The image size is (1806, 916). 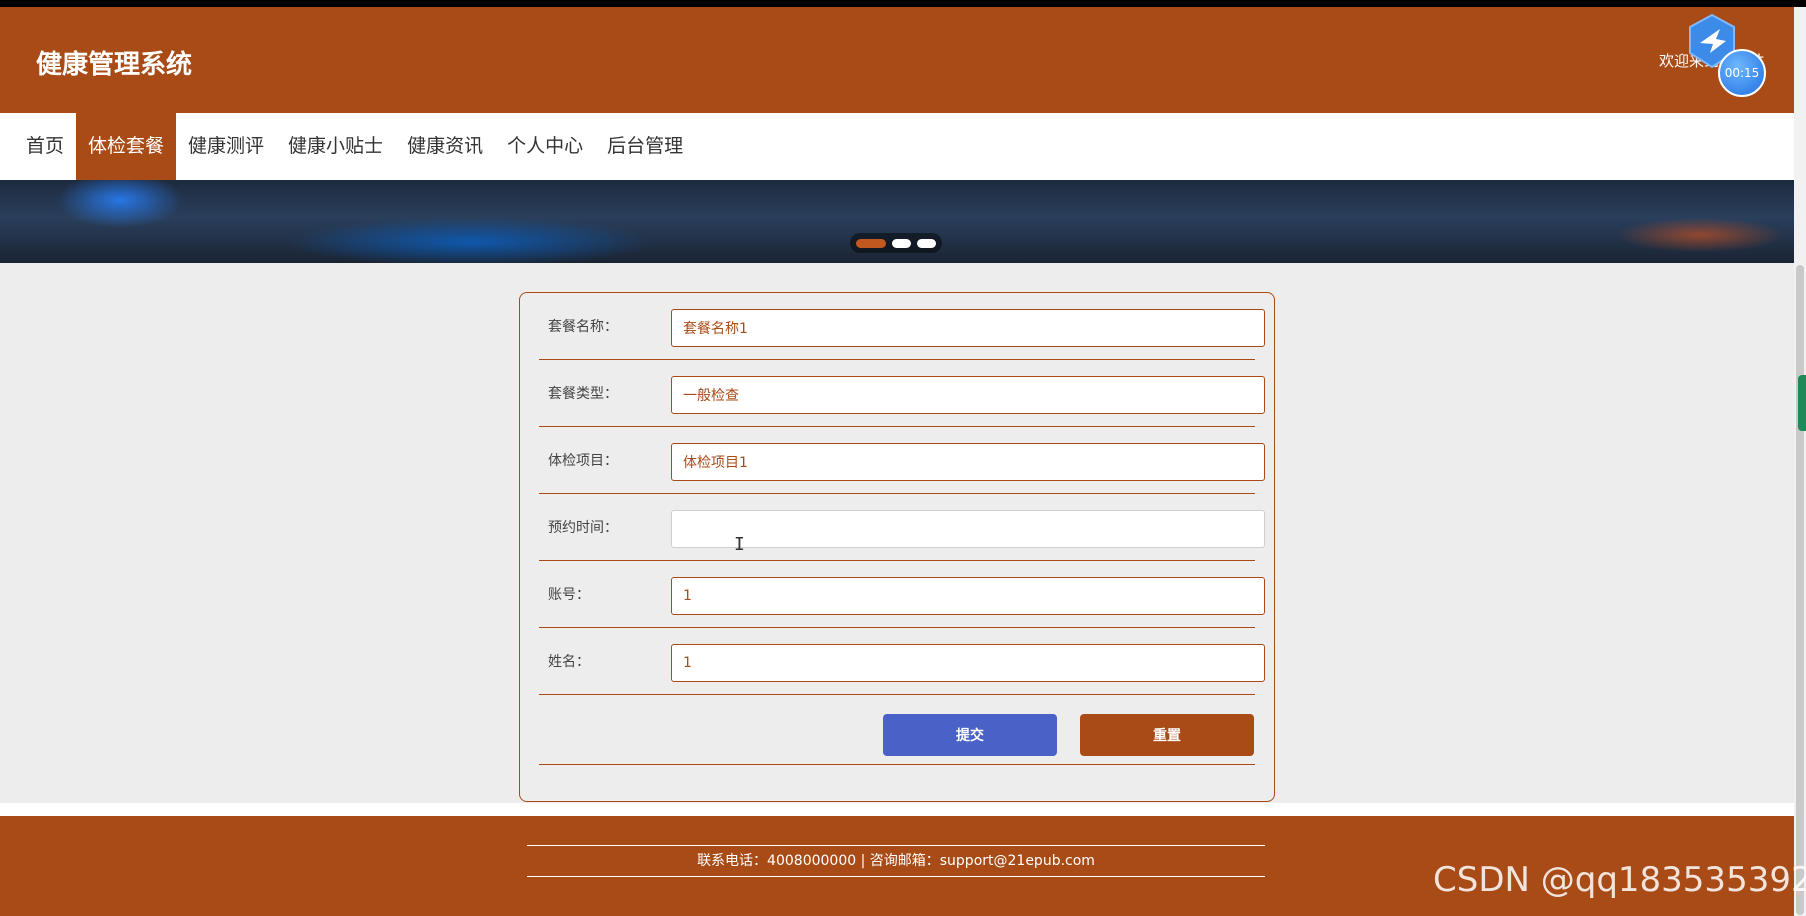 I want to click on text-cursor-icon: I, so click(x=739, y=544).